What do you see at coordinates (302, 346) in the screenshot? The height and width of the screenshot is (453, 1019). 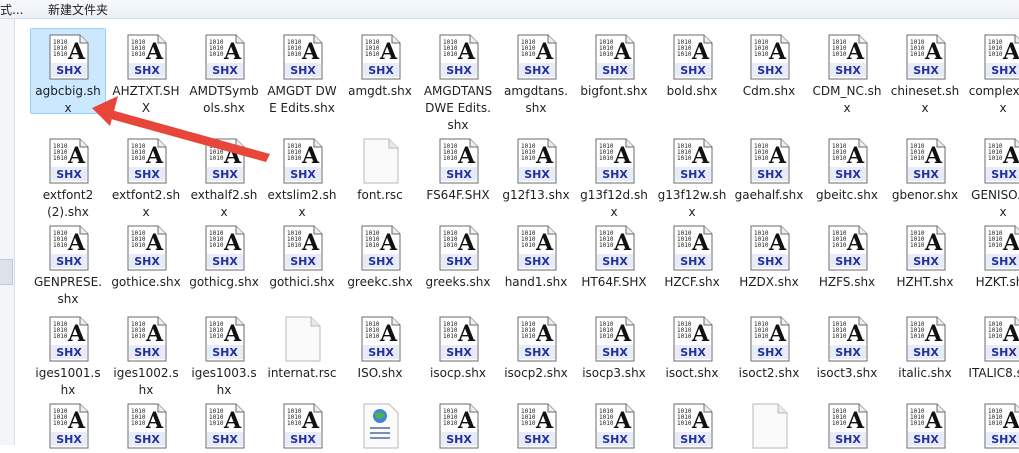 I see `file-item: internat.rsc` at bounding box center [302, 346].